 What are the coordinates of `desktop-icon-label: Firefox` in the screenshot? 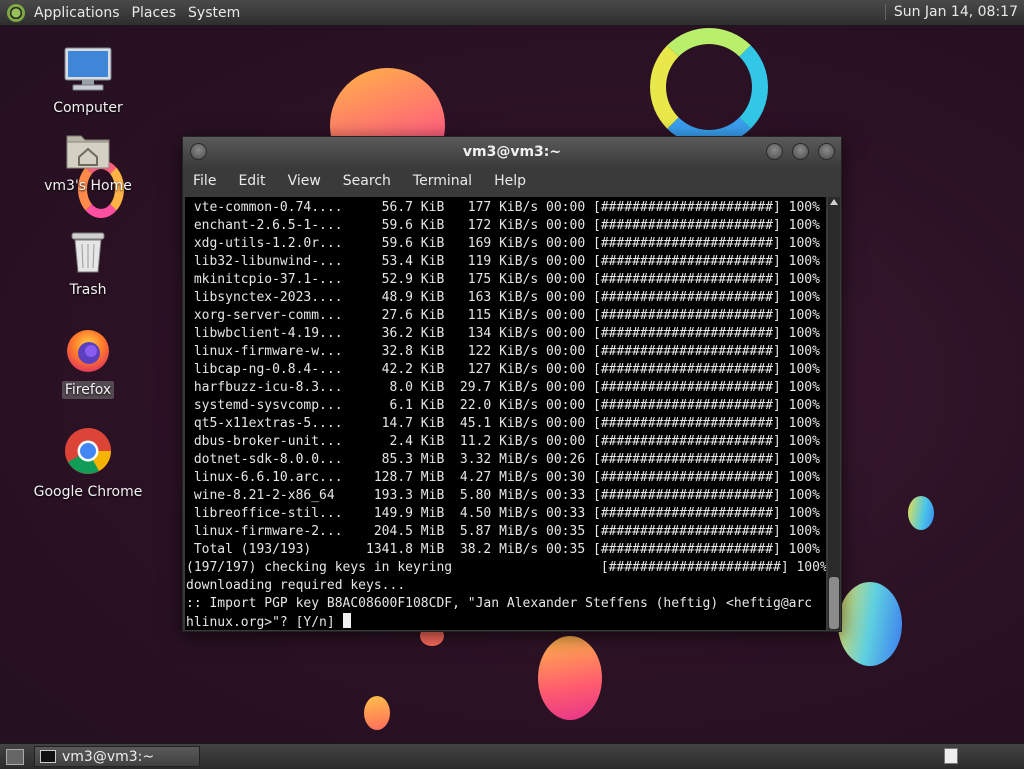 It's located at (88, 390).